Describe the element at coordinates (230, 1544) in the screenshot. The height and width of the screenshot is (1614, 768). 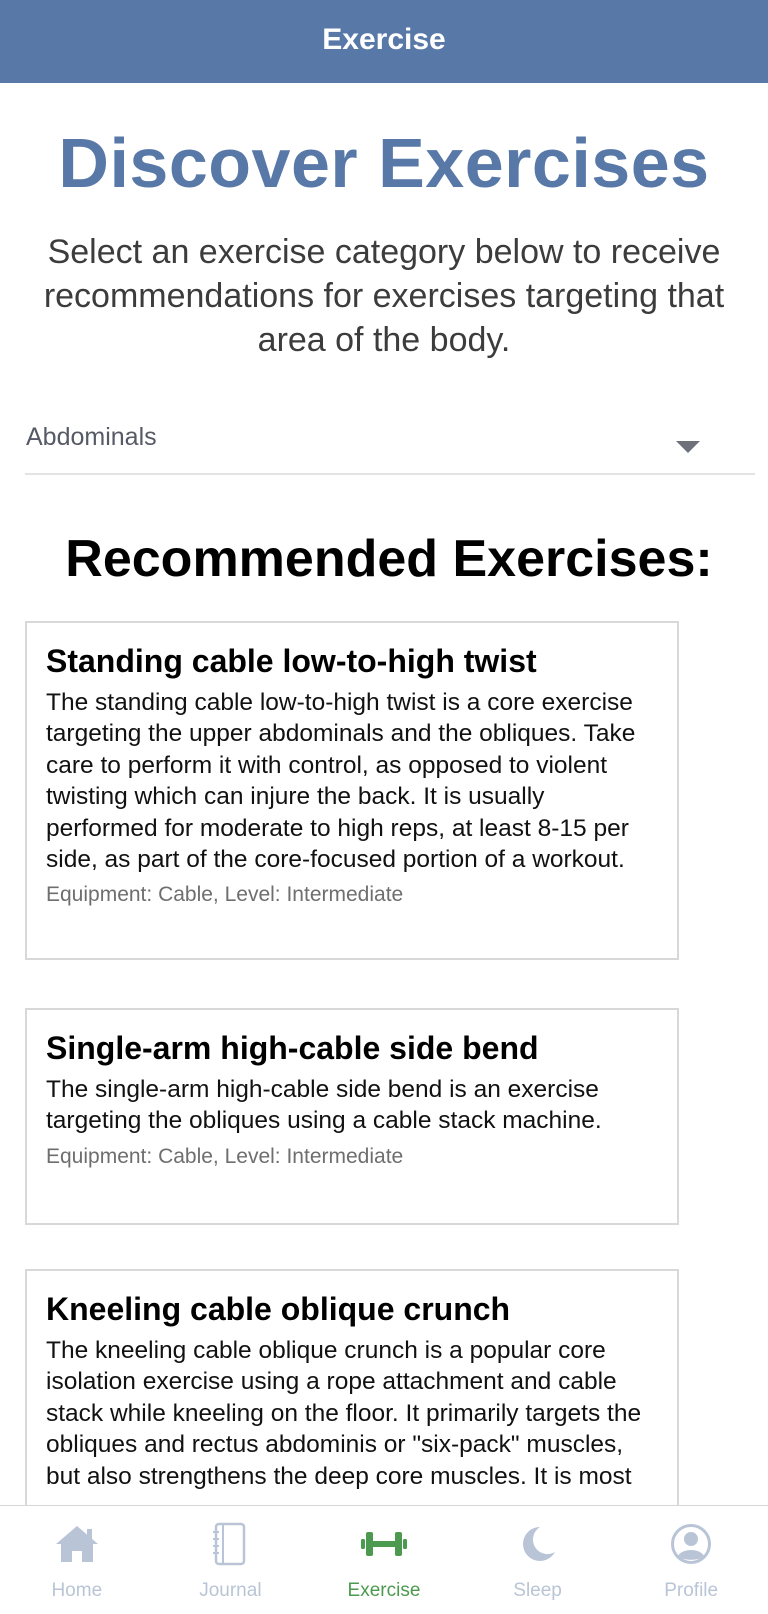
I see `journal-icon` at that location.